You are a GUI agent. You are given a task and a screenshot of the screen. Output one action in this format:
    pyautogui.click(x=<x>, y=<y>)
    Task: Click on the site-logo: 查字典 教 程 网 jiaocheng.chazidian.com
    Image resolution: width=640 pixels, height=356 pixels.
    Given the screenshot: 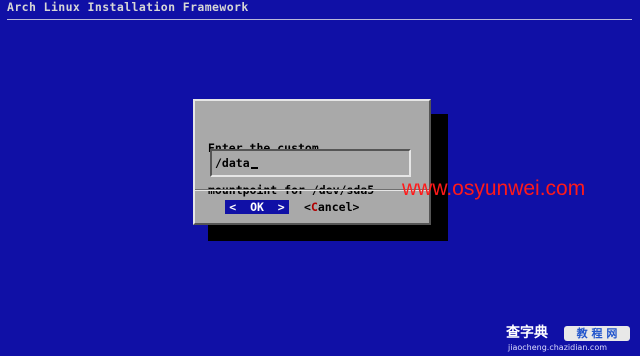 What is the action you would take?
    pyautogui.click(x=569, y=339)
    